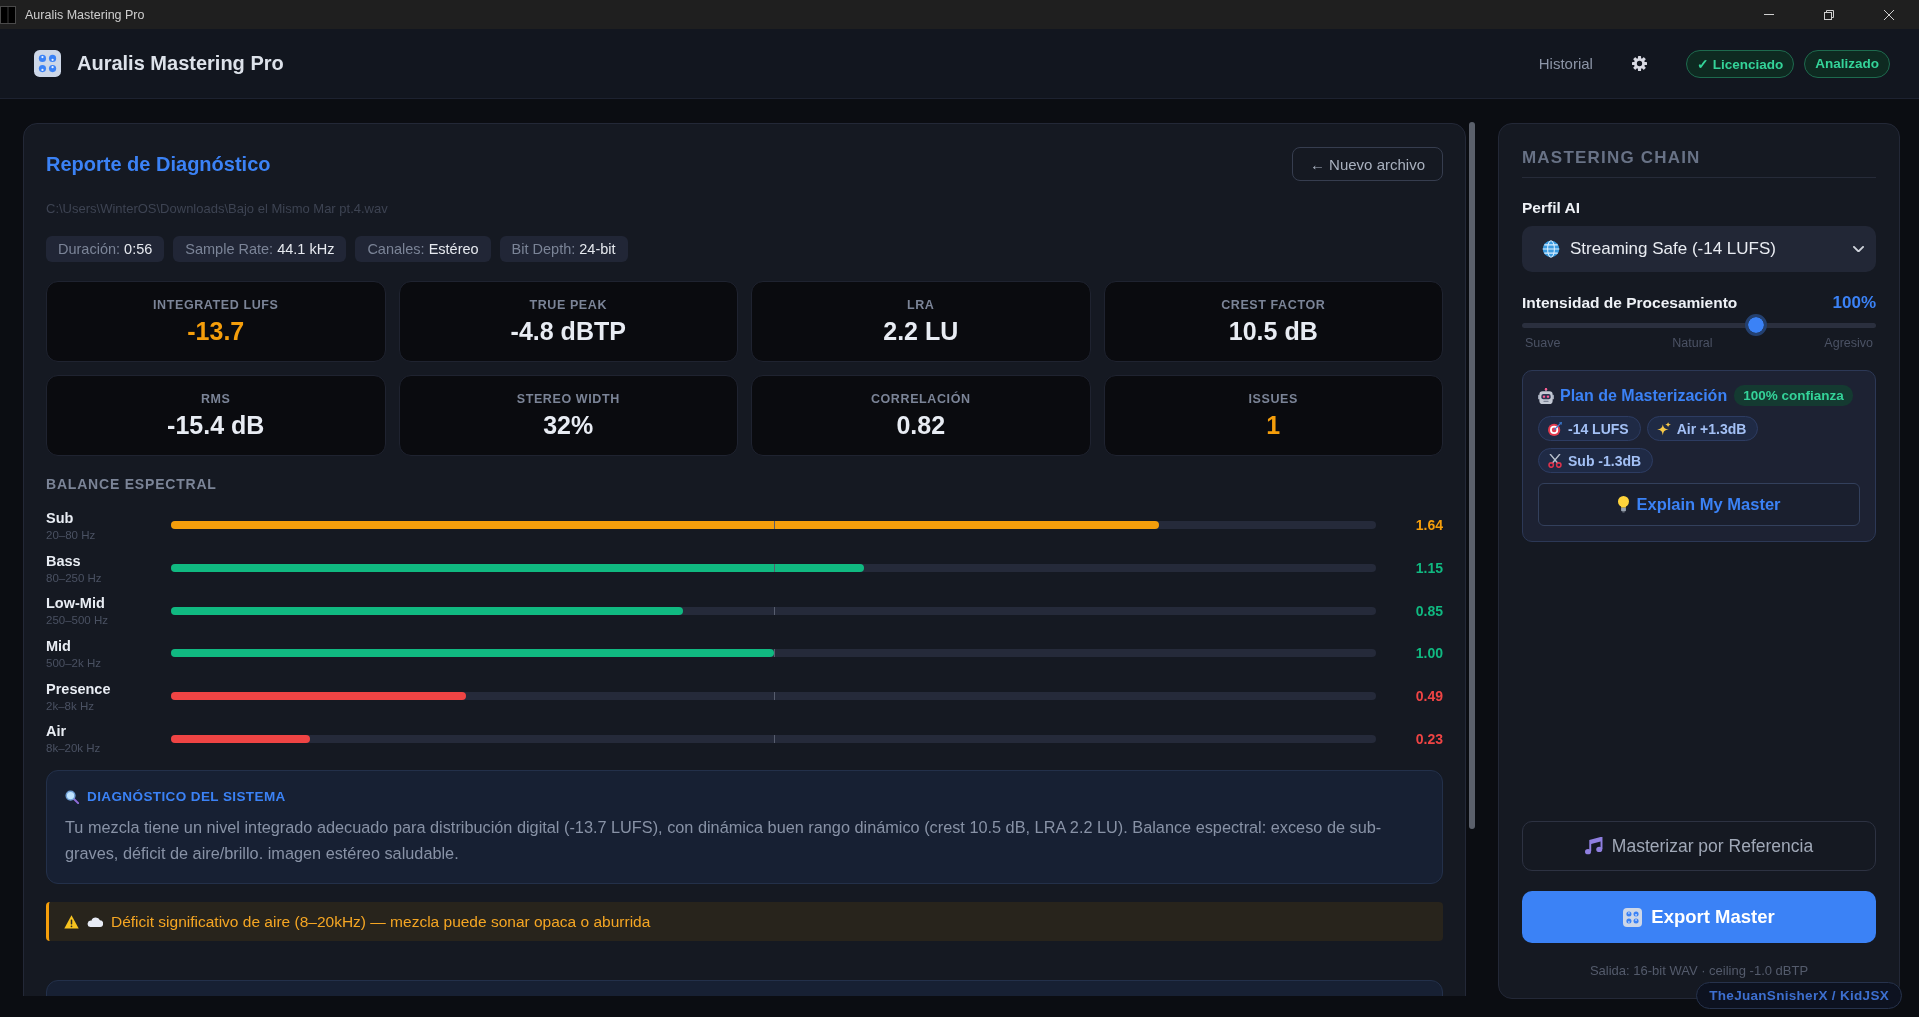 Image resolution: width=1919 pixels, height=1017 pixels. Describe the element at coordinates (1699, 970) in the screenshot. I see `output-note: Salida: 16-bit WAV · ceiling -1.0 dBTP` at that location.